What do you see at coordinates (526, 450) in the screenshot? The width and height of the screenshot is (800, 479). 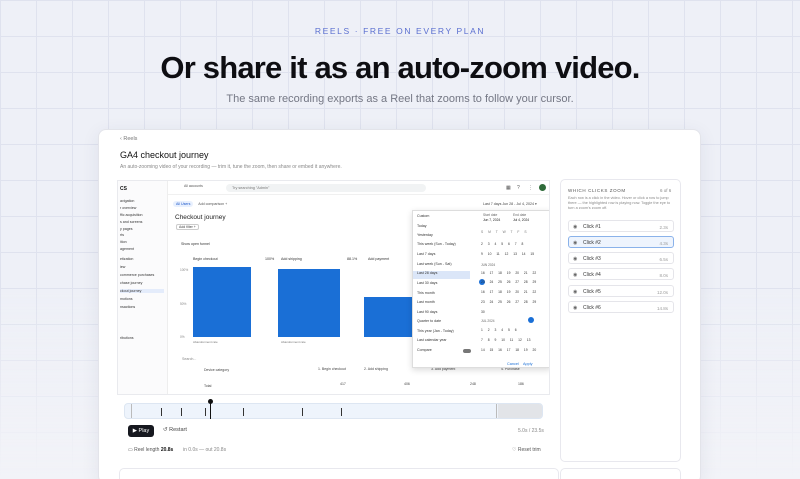 I see `reset-trim-button: ♡ Reset trim` at bounding box center [526, 450].